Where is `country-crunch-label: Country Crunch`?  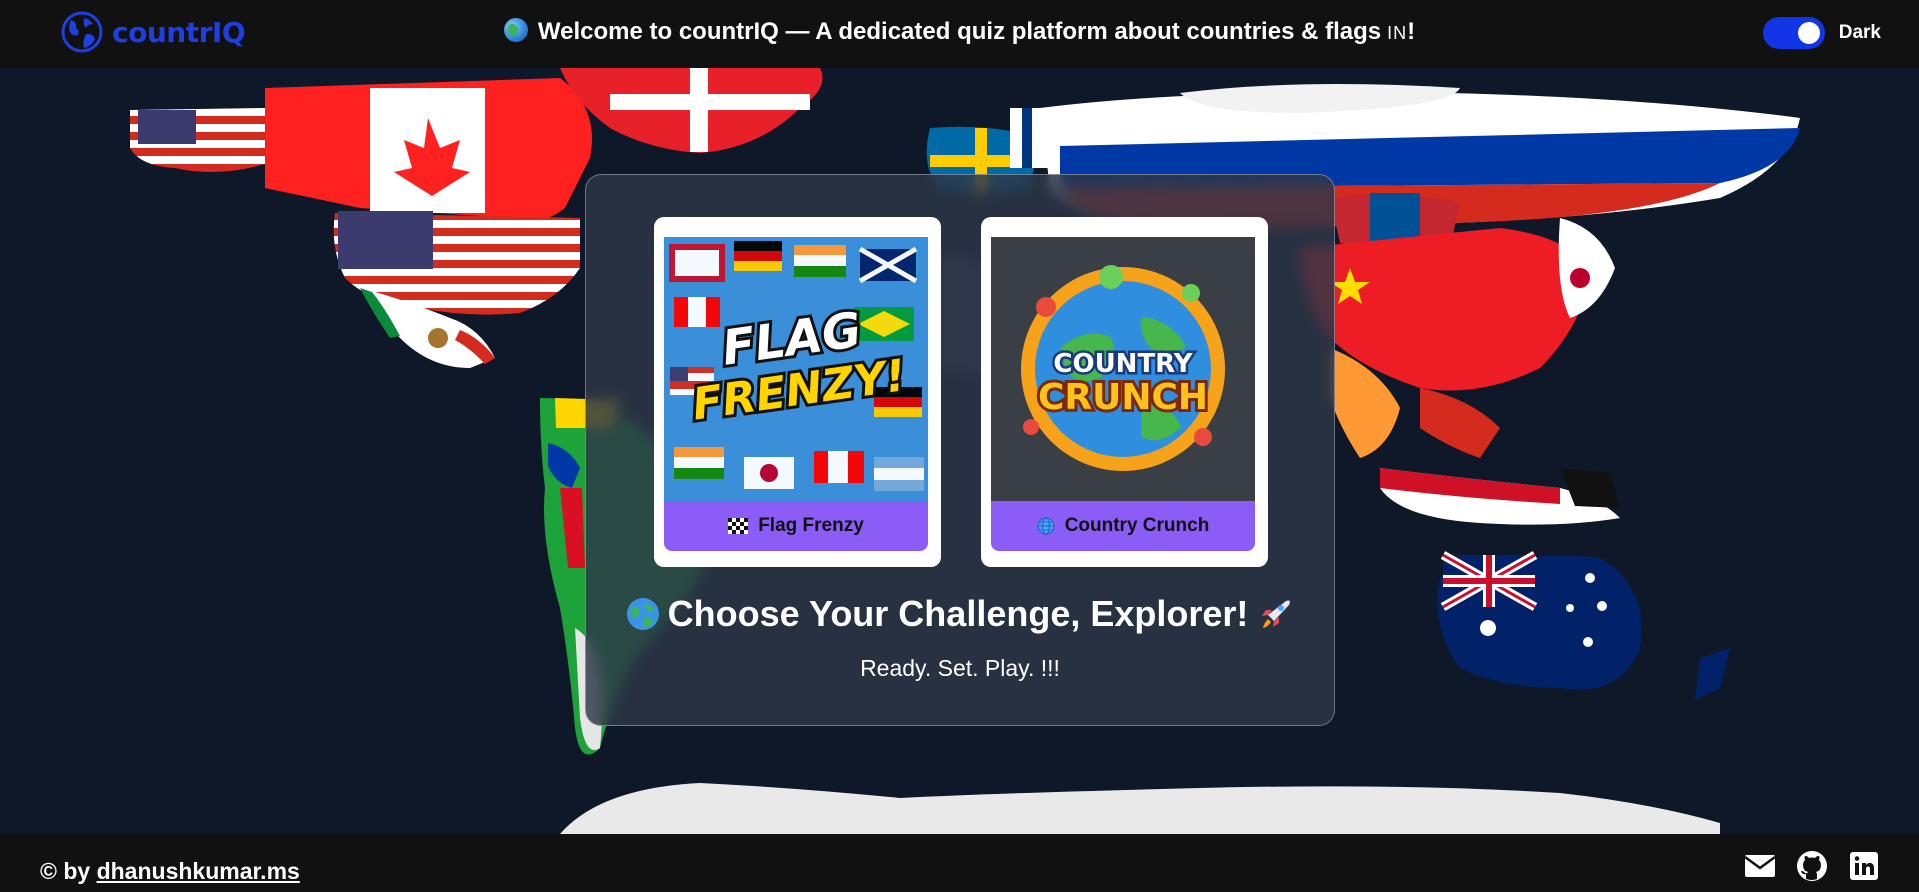
country-crunch-label: Country Crunch is located at coordinates (1137, 525).